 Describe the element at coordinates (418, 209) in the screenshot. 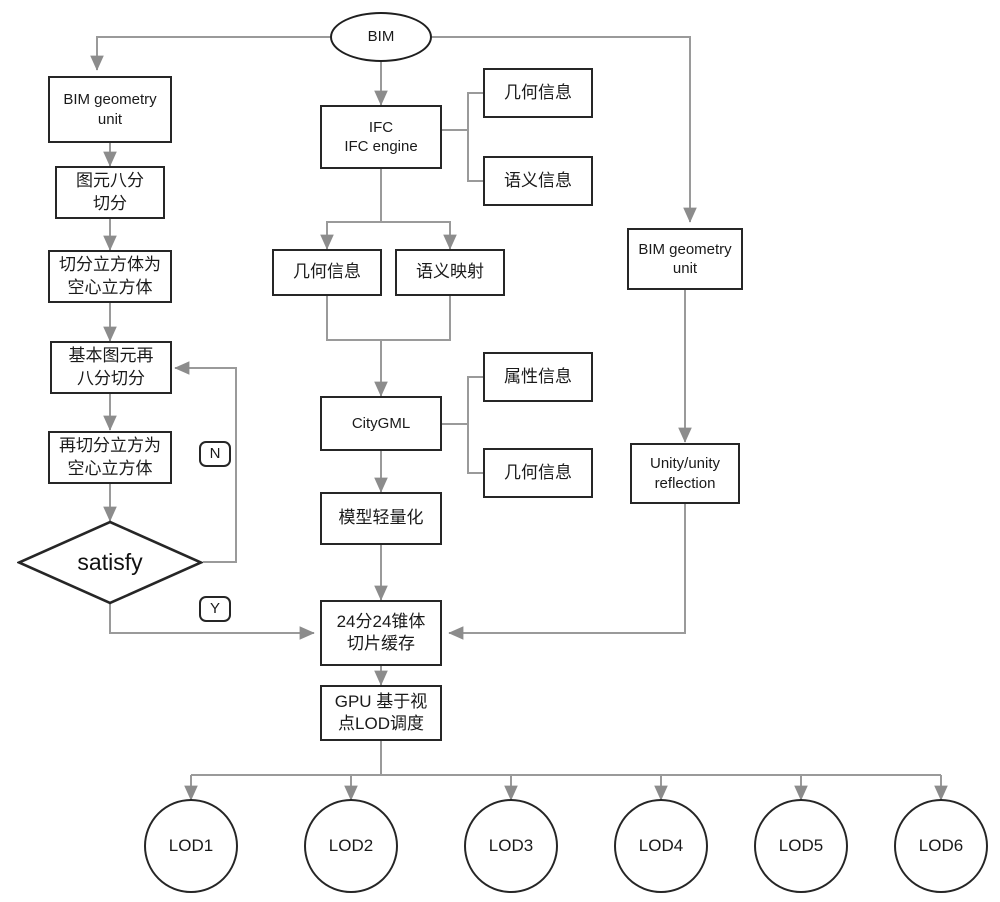

I see `wire-ifc-to-semantic-mapping` at that location.